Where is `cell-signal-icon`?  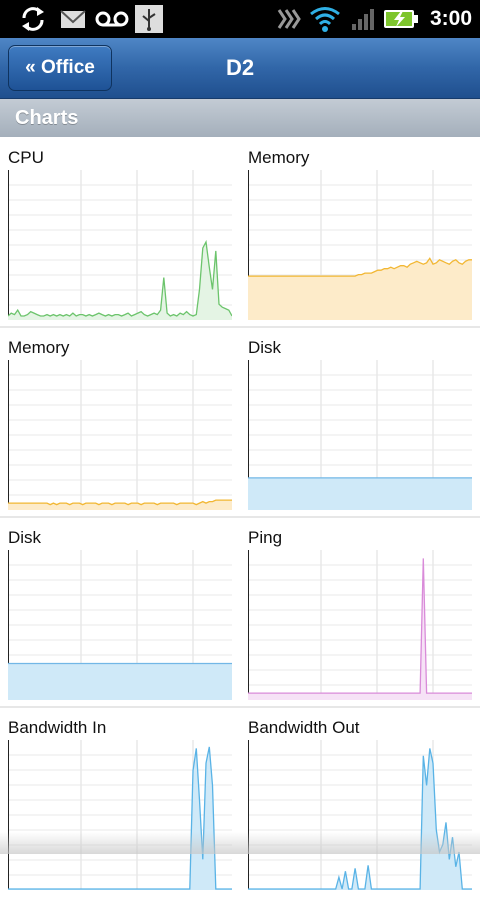 cell-signal-icon is located at coordinates (363, 19).